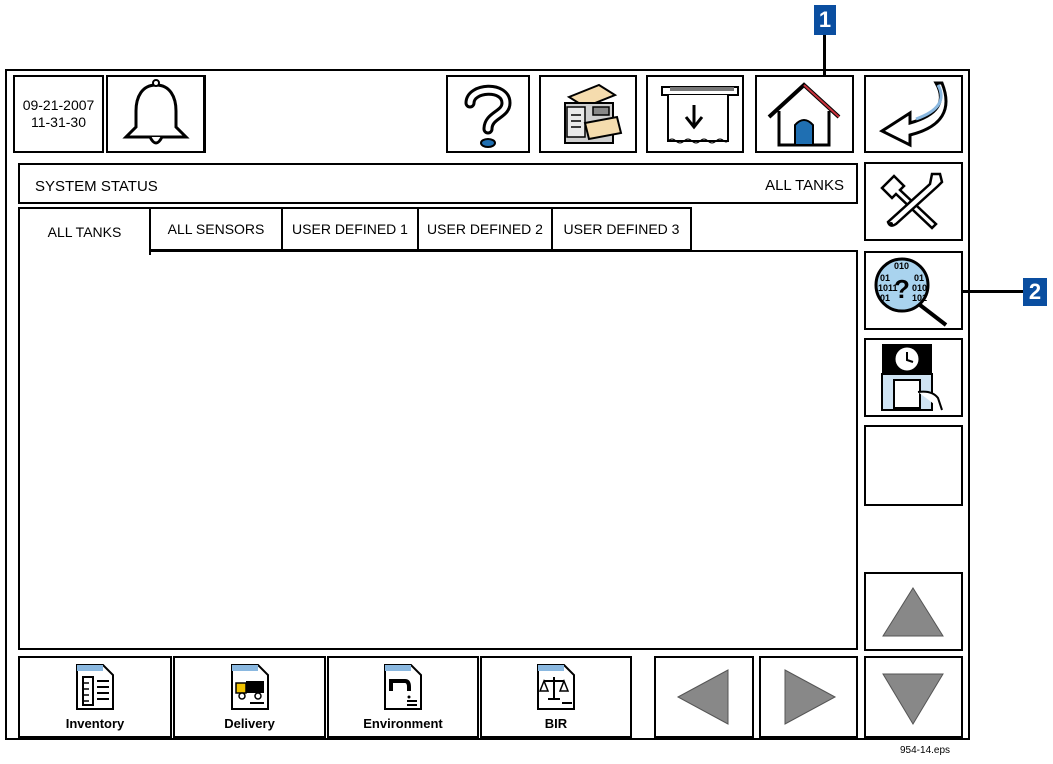 Image resolution: width=1053 pixels, height=764 pixels. I want to click on tab-label: USER DEFINED 2, so click(485, 229).